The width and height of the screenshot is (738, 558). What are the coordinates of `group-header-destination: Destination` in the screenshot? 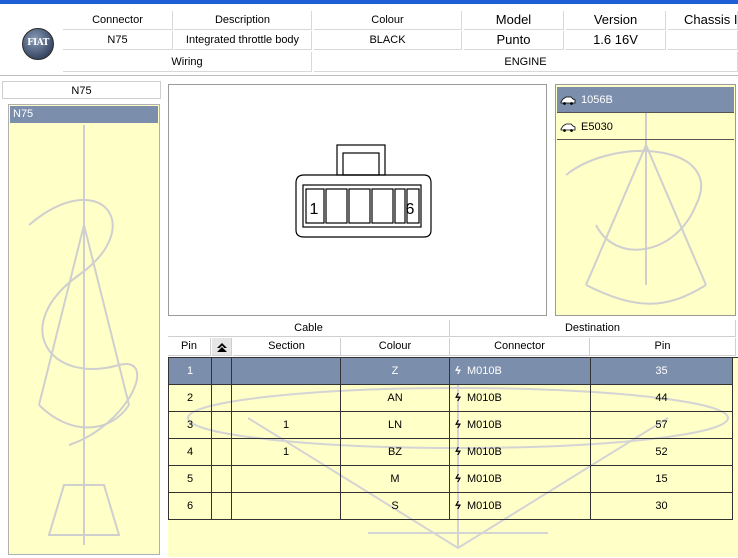 It's located at (593, 328).